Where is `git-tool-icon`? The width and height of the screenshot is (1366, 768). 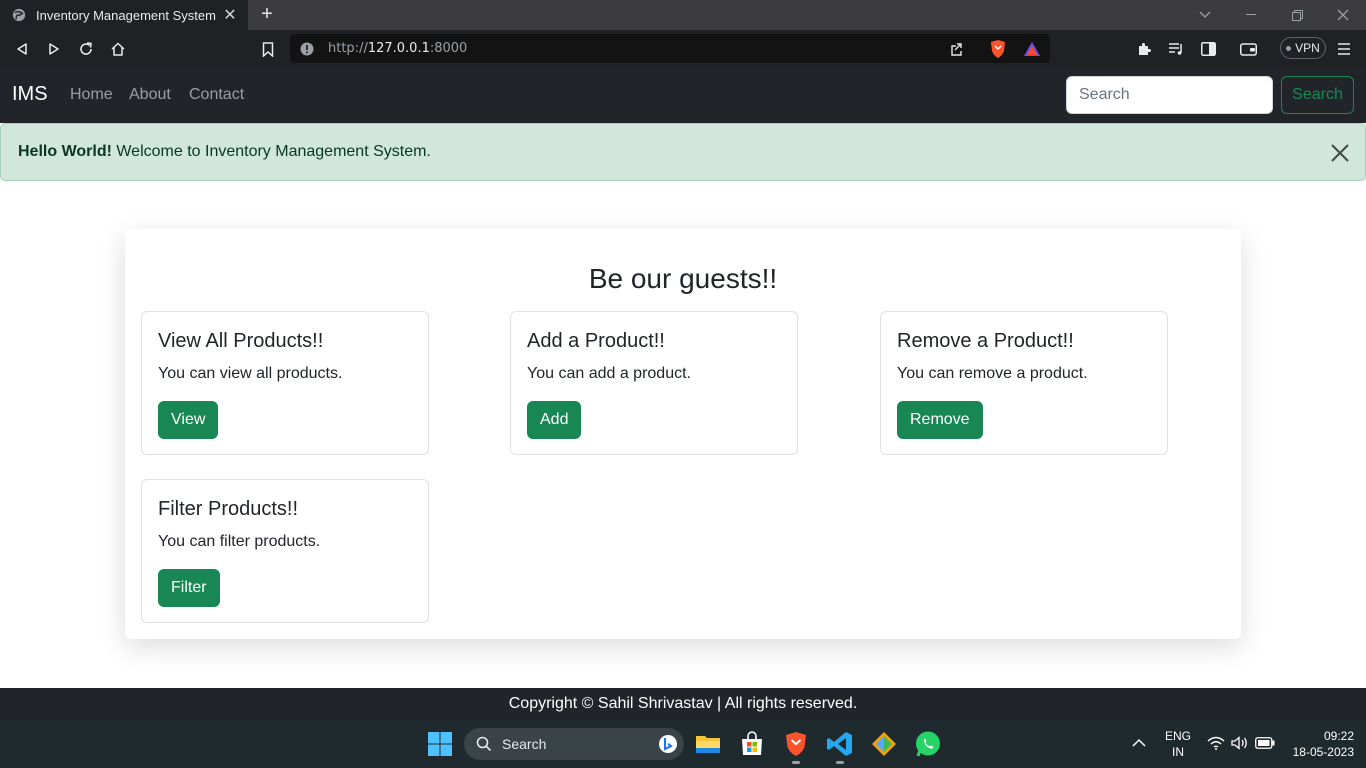
git-tool-icon is located at coordinates (884, 744).